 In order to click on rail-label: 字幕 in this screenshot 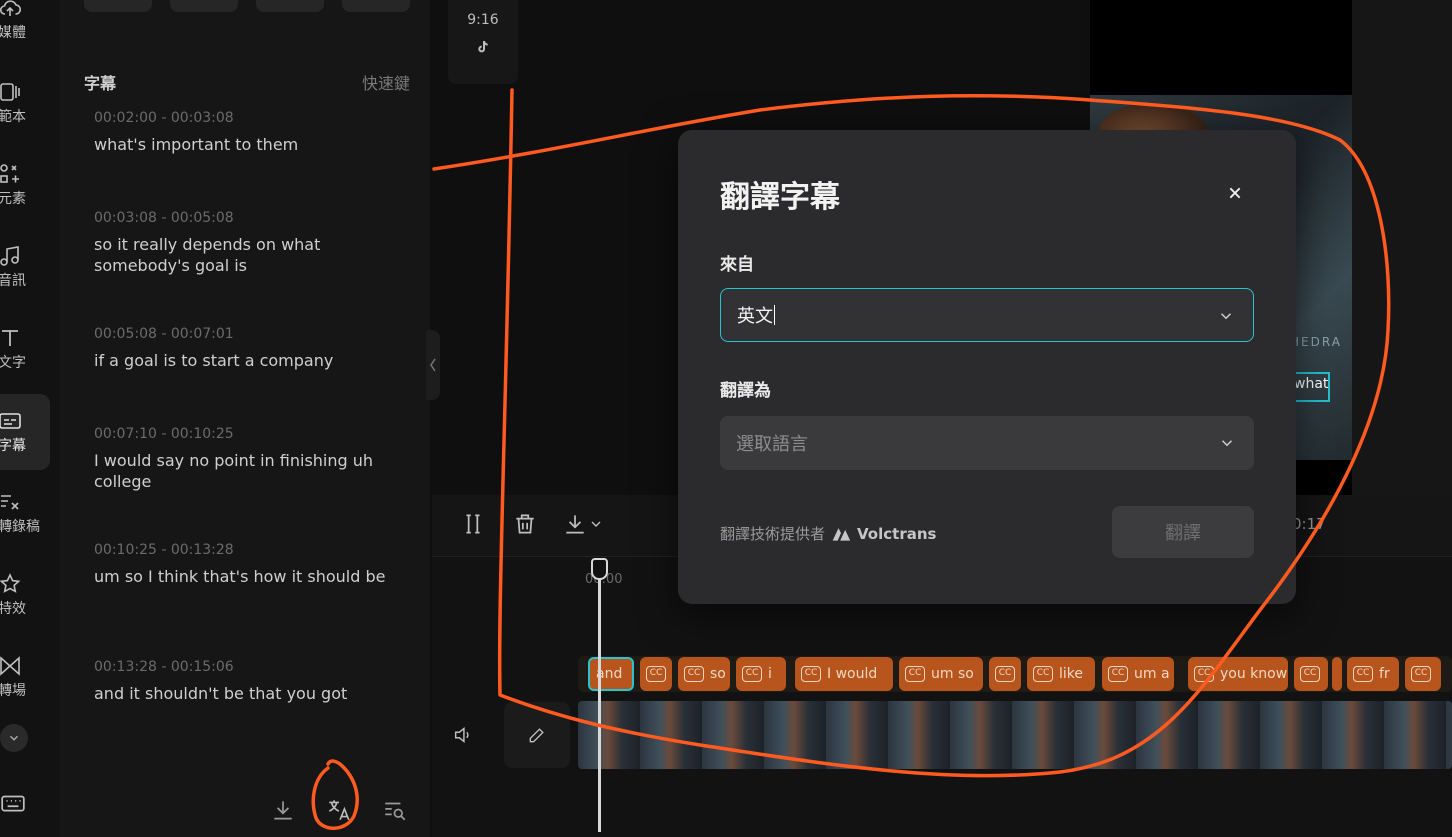, I will do `click(13, 446)`.